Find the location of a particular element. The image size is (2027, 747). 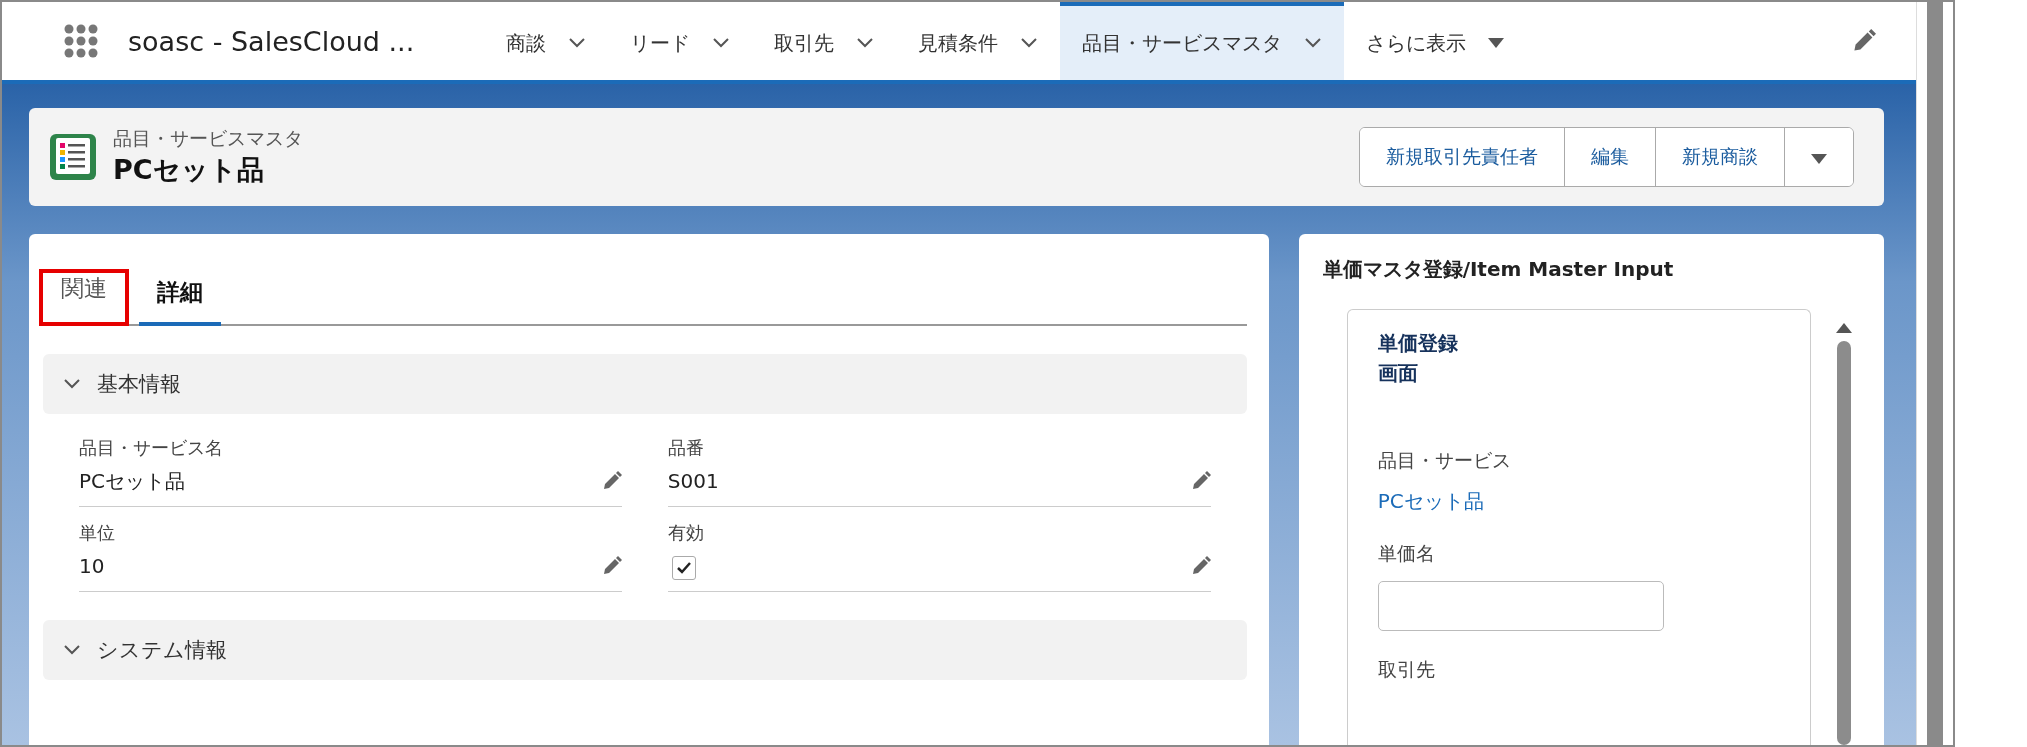

panel-title: 単価マスタ登録/Item Master Input is located at coordinates (1498, 269).